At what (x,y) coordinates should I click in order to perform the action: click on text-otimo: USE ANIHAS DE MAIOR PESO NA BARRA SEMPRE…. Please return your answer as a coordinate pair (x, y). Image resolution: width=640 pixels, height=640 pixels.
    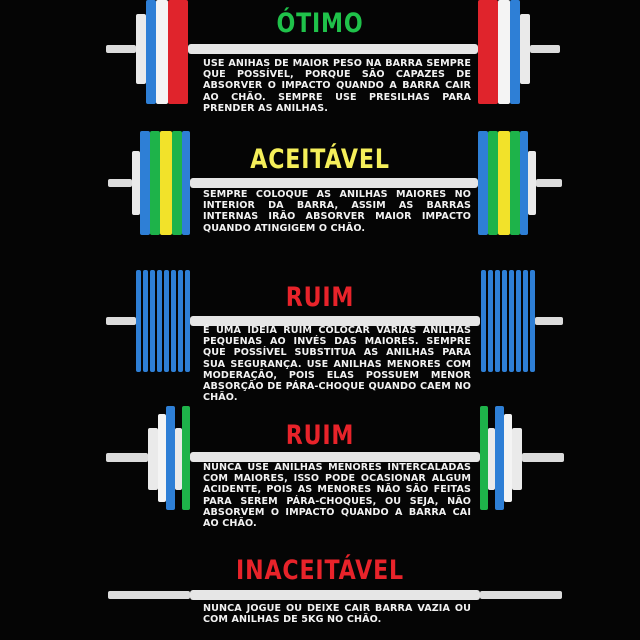
    Looking at the image, I should click on (337, 86).